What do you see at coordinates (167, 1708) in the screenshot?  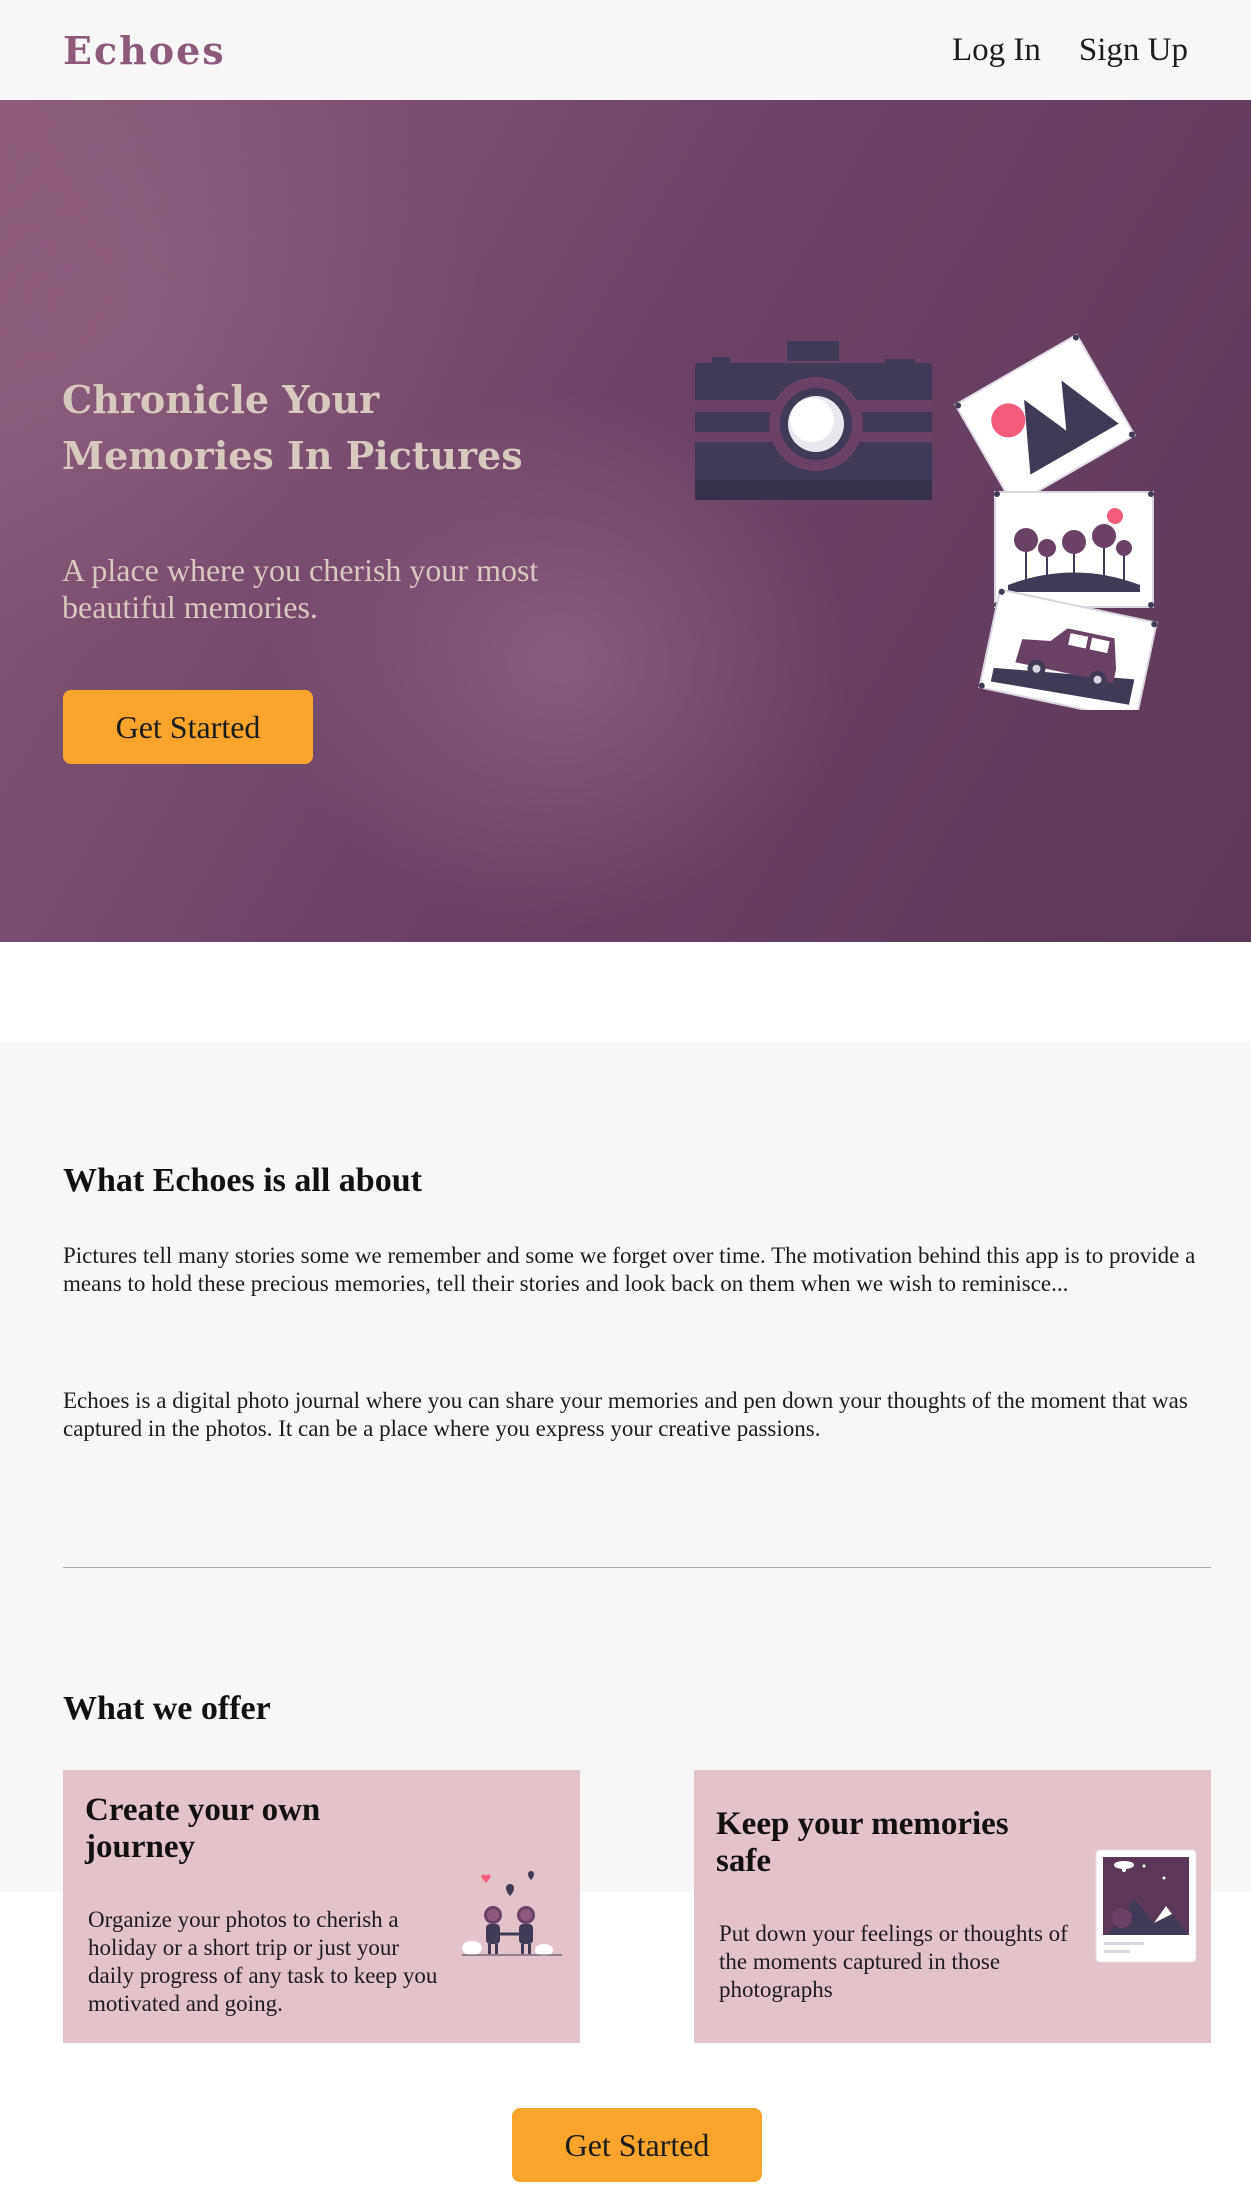 I see `offer-heading: What we offer` at bounding box center [167, 1708].